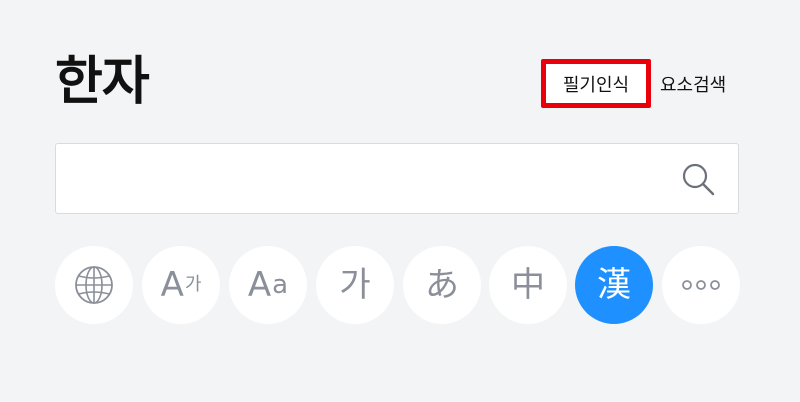 The height and width of the screenshot is (402, 800). I want to click on element-search-button: 요소검색, so click(706, 83).